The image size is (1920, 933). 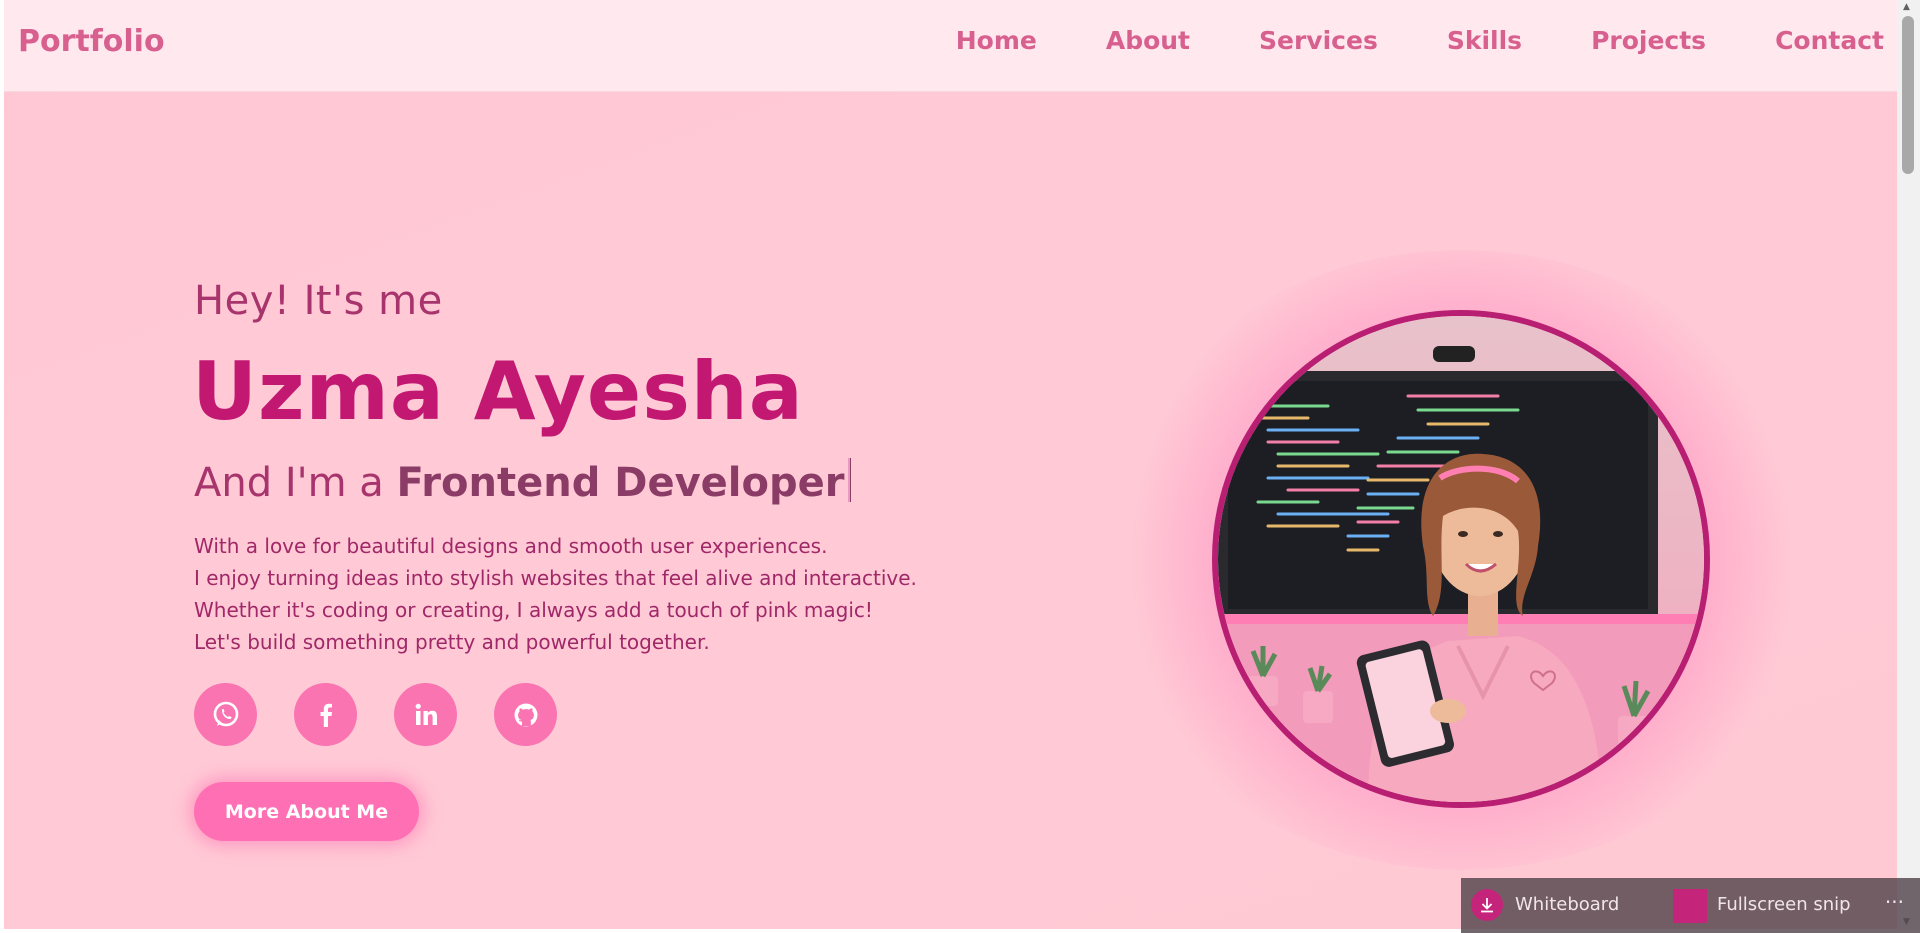 I want to click on fullscreen-snip-option: Fullscreen snip, so click(x=1784, y=904).